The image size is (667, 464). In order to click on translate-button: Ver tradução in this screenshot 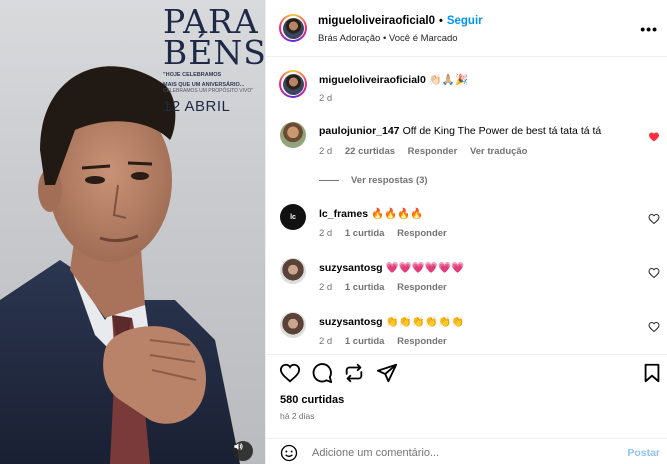, I will do `click(499, 151)`.